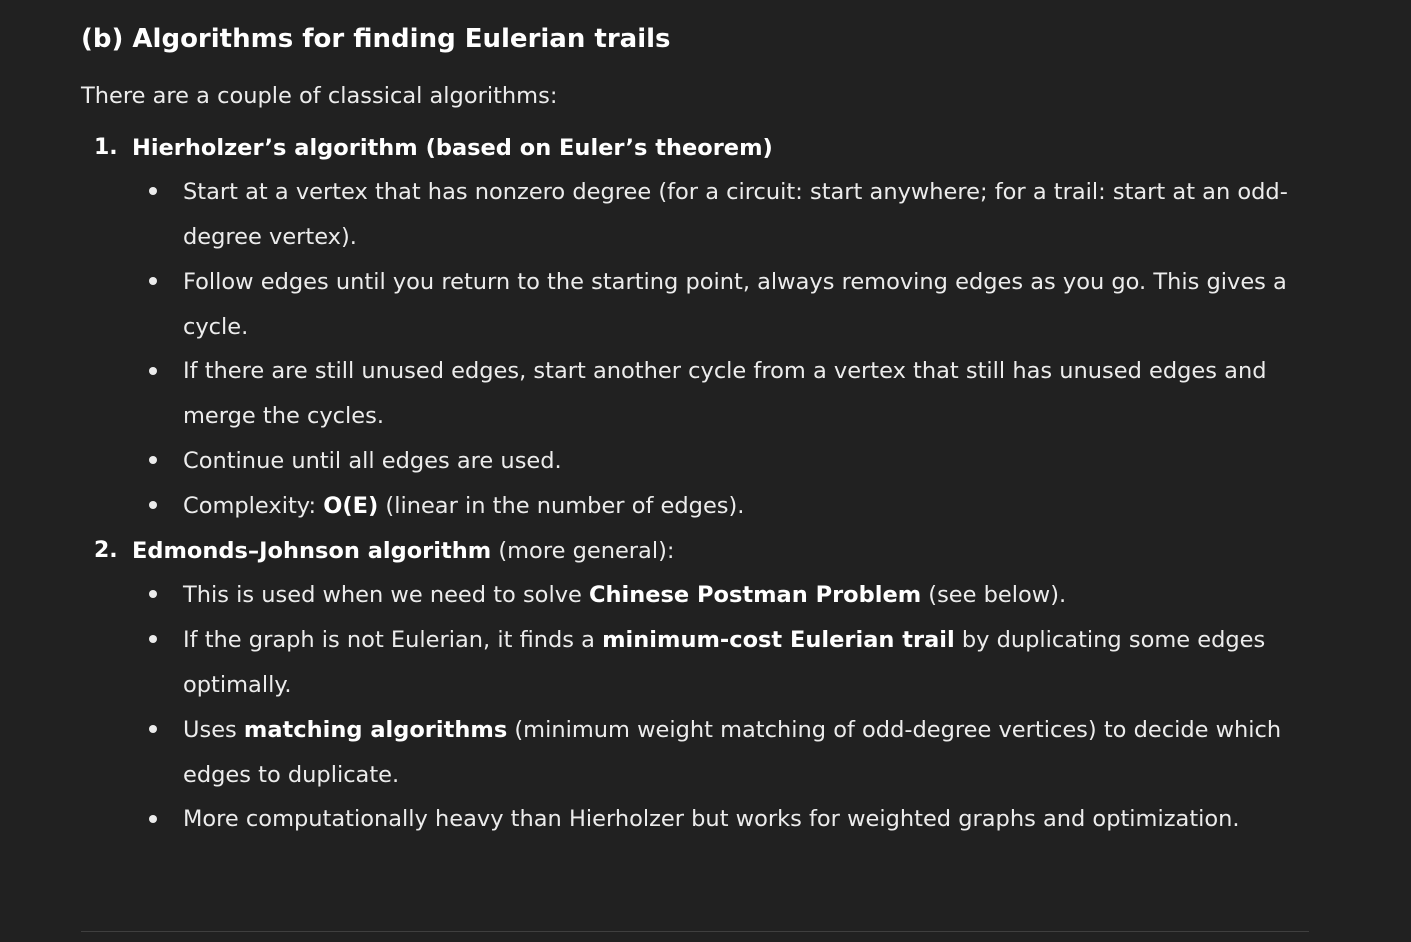 The height and width of the screenshot is (942, 1411). Describe the element at coordinates (583, 551) in the screenshot. I see `algorithm-qualifier: (more general):` at that location.